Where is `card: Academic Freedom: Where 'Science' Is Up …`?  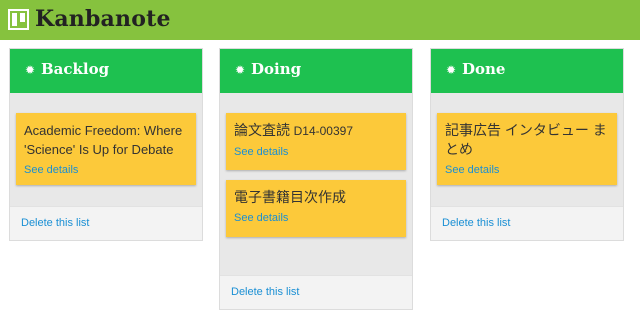 card: Academic Freedom: Where 'Science' Is Up … is located at coordinates (106, 149).